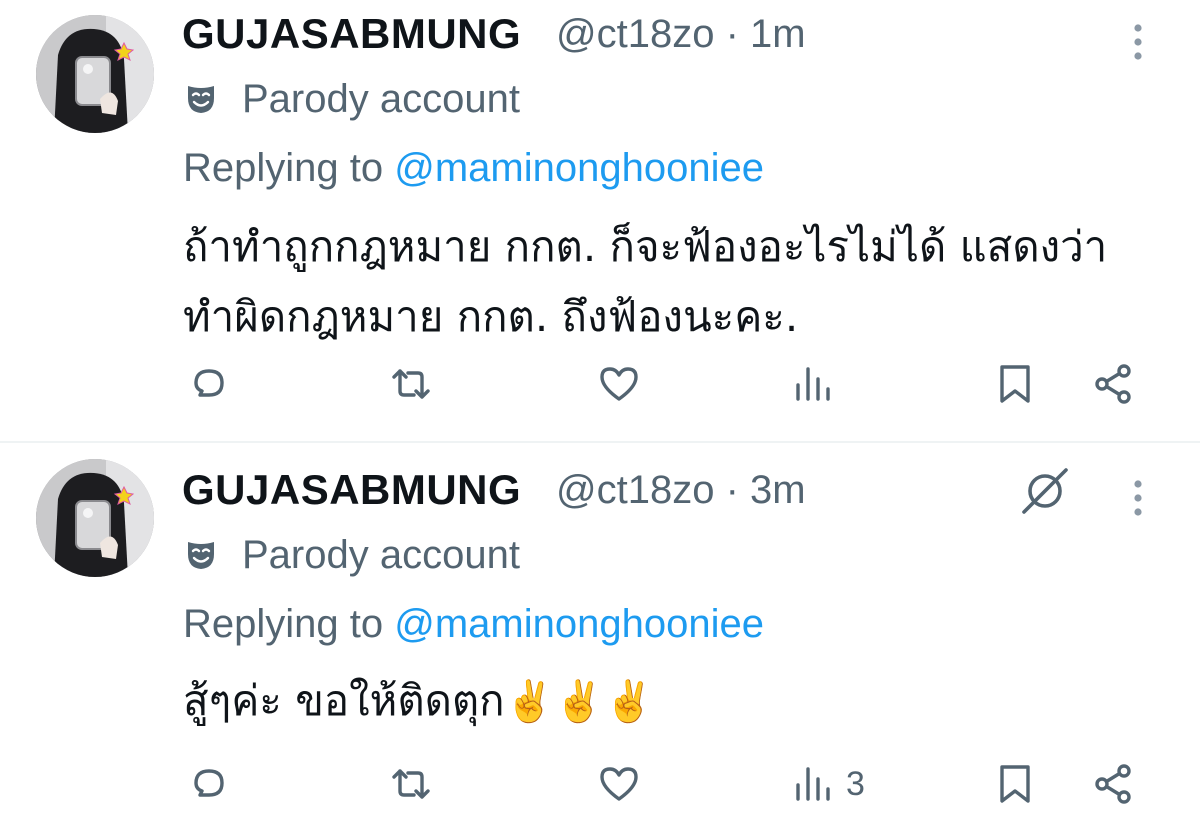 Image resolution: width=1200 pixels, height=829 pixels. I want to click on handle-and-time: @ct18zo · 1m, so click(681, 34).